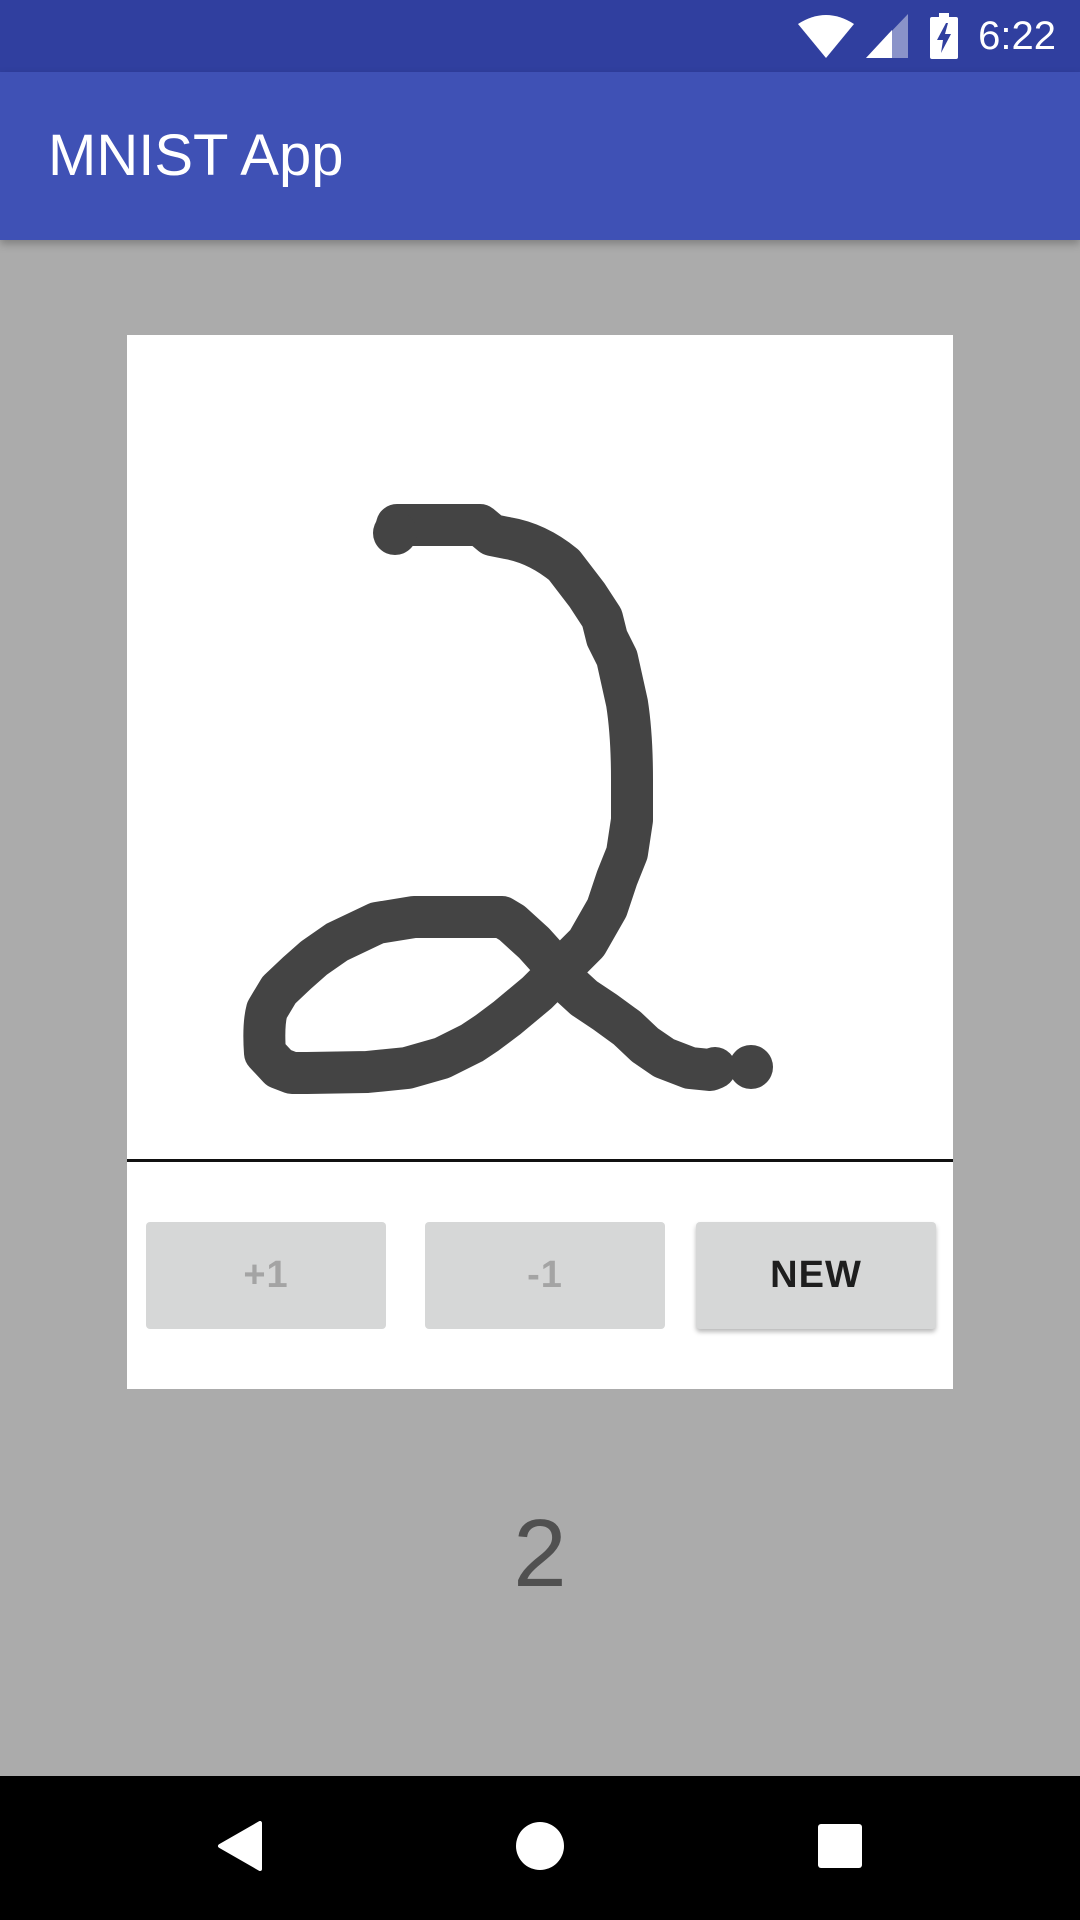 Image resolution: width=1080 pixels, height=1920 pixels. I want to click on status-icons: 6:22, so click(927, 36).